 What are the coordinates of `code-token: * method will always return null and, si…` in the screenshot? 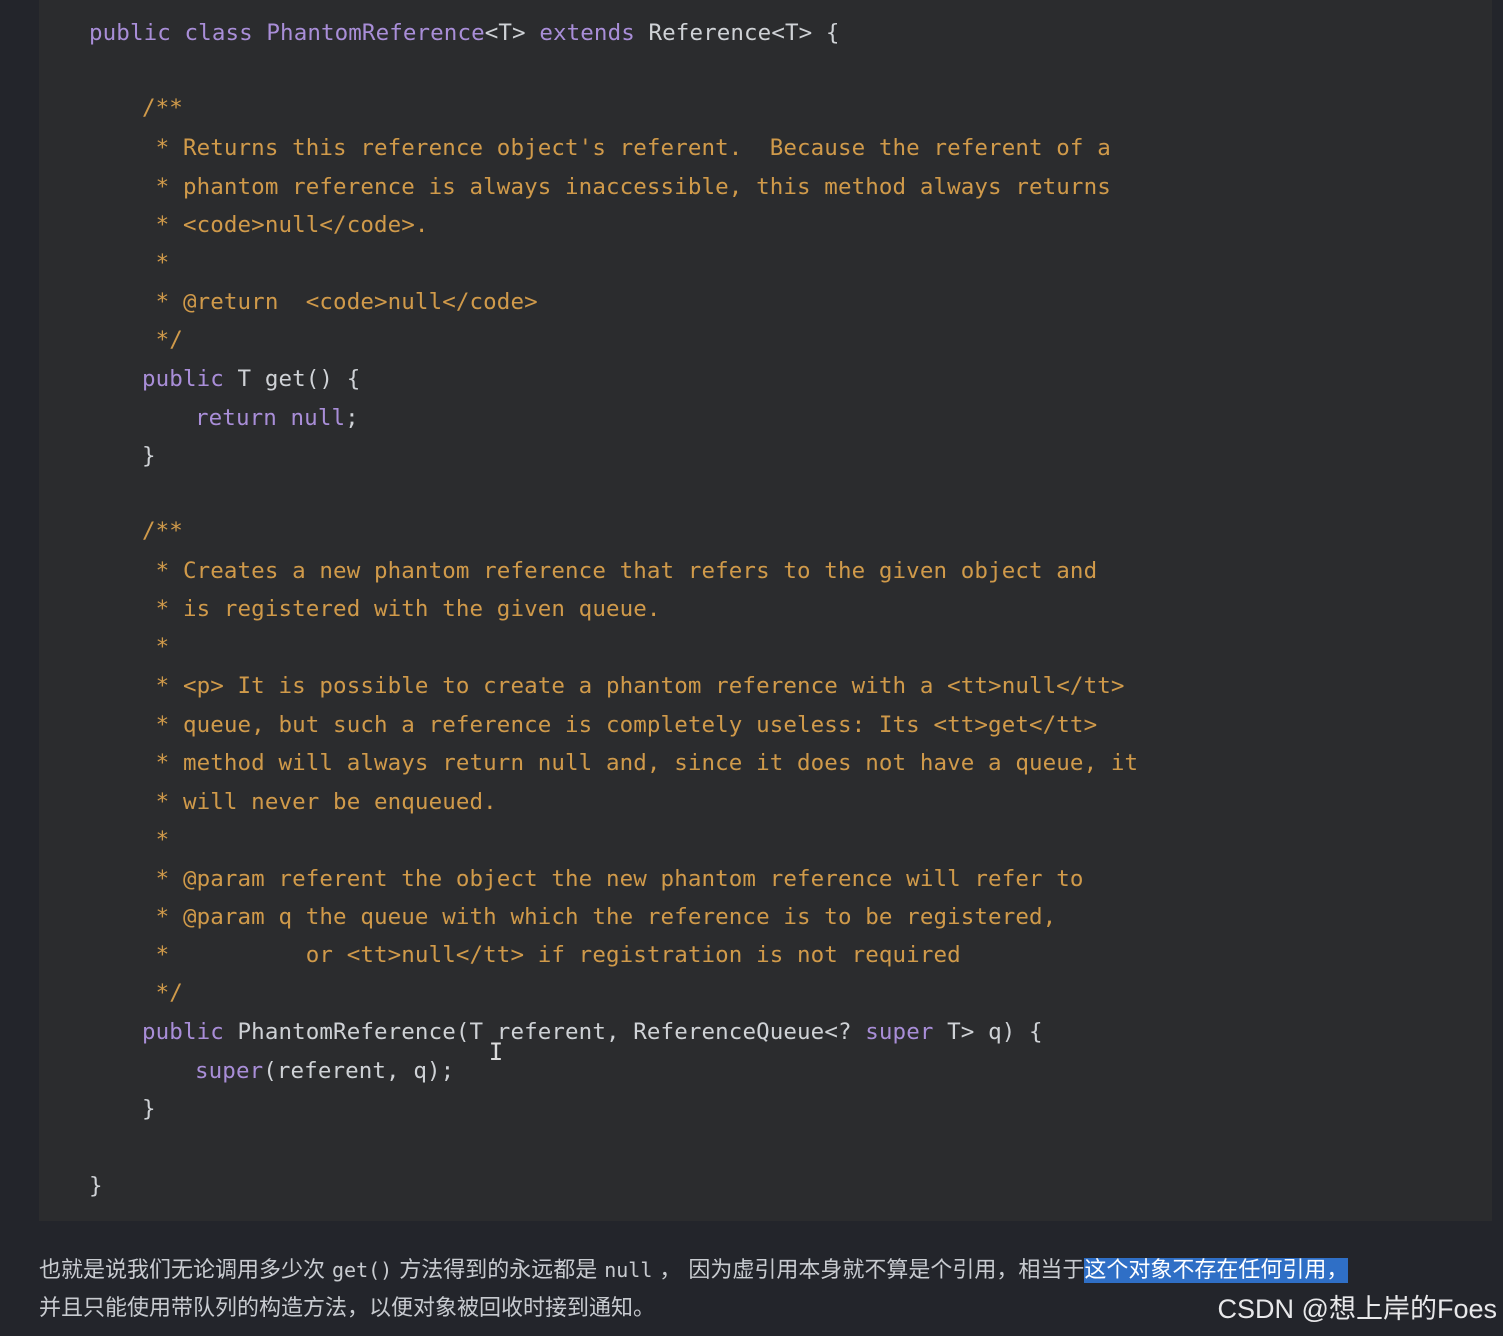 It's located at (640, 763).